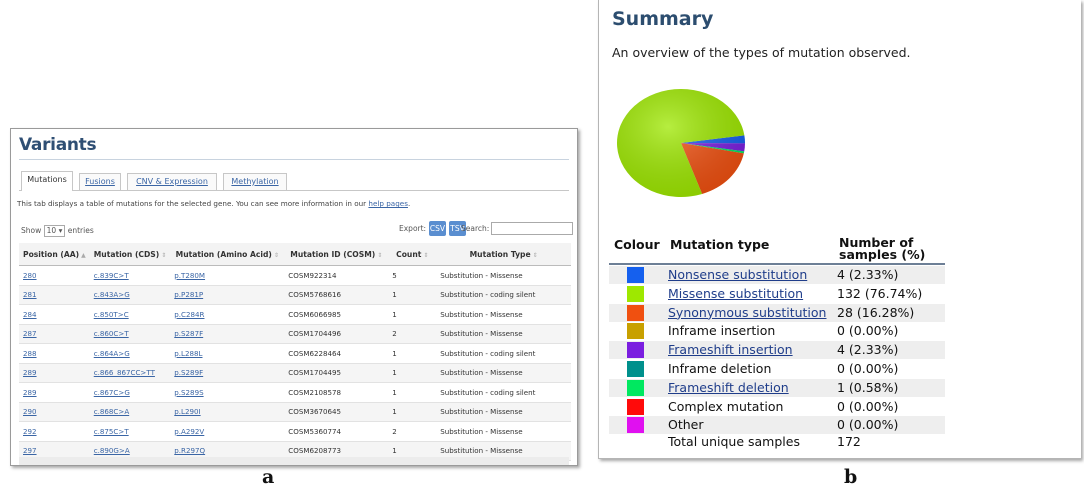  Describe the element at coordinates (437, 228) in the screenshot. I see `csv-button: CSV` at that location.